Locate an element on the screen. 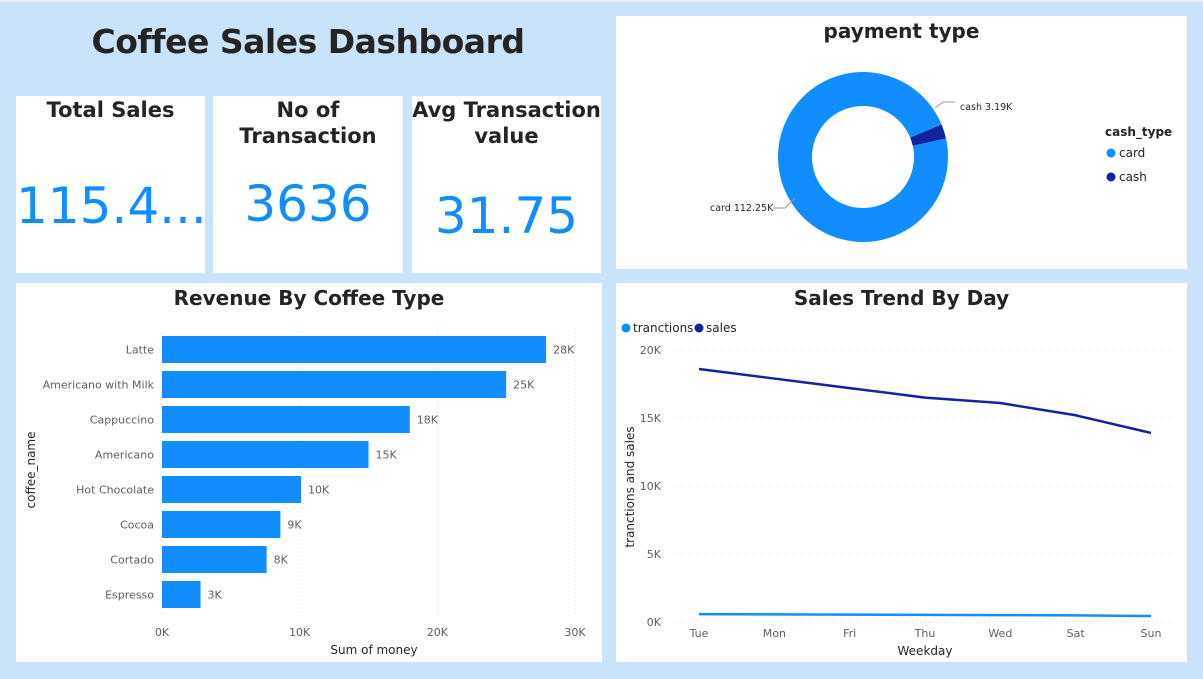 This screenshot has height=679, width=1203. y-axis-title: coffee_name is located at coordinates (31, 469).